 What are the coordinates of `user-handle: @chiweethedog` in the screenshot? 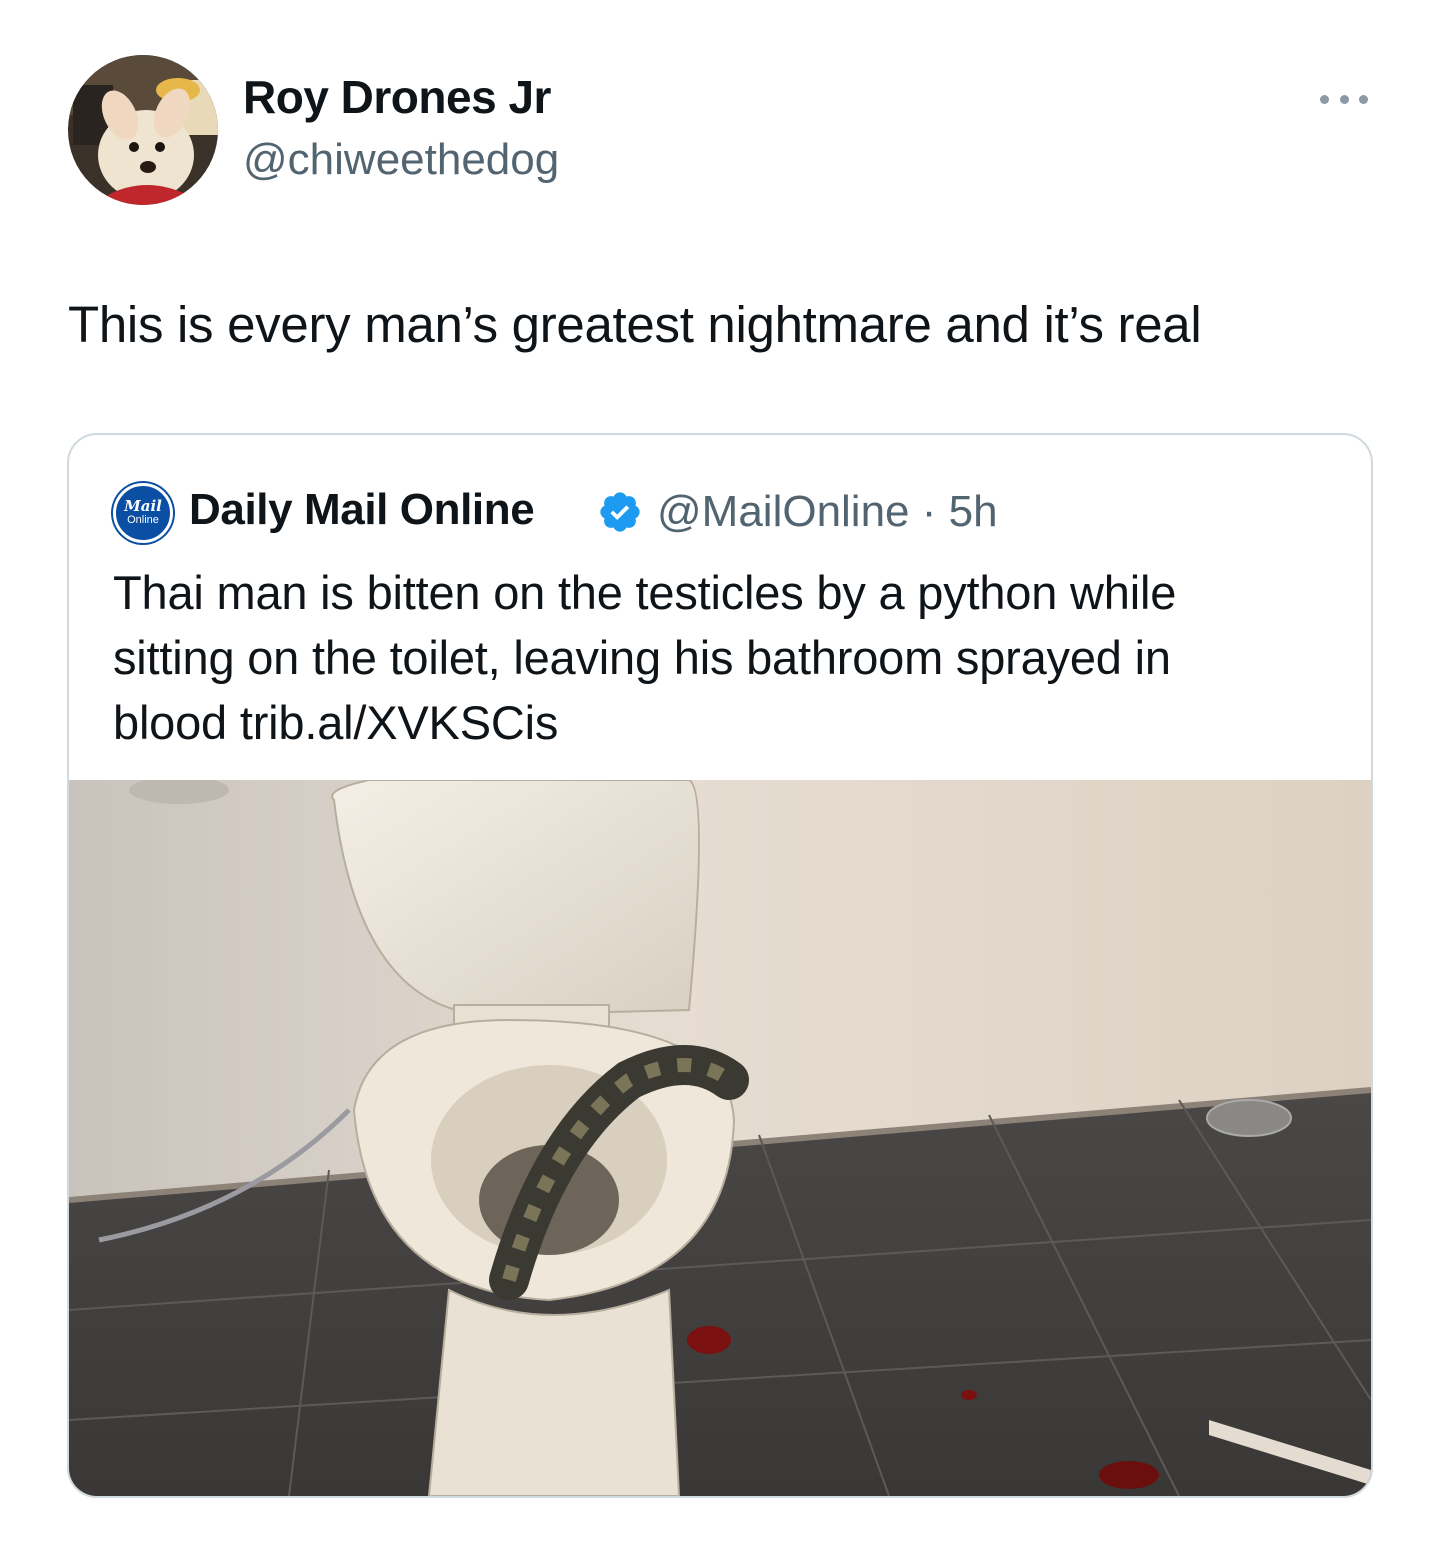 It's located at (401, 160).